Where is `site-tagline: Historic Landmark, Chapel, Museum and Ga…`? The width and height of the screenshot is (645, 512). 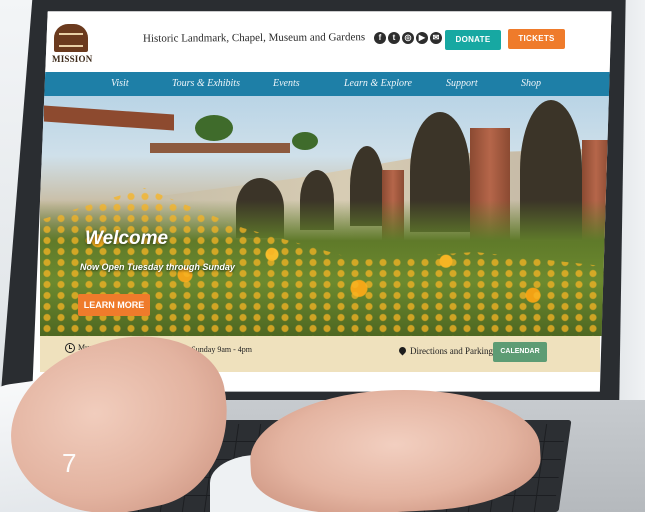 site-tagline: Historic Landmark, Chapel, Museum and Ga… is located at coordinates (254, 38).